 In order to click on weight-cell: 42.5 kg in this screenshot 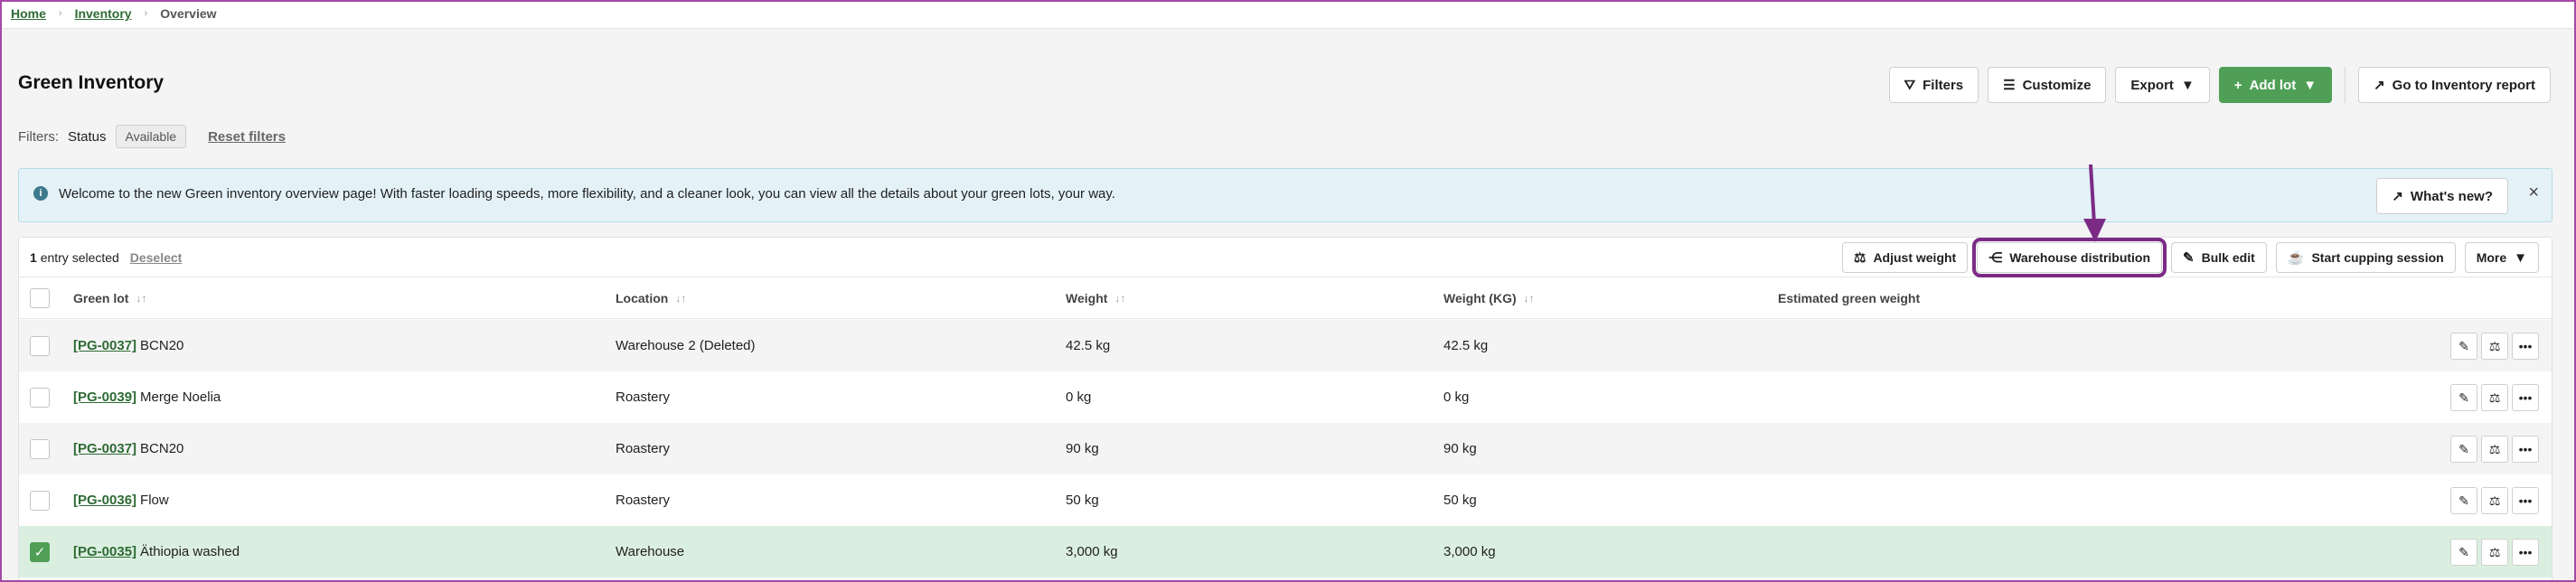, I will do `click(1089, 345)`.